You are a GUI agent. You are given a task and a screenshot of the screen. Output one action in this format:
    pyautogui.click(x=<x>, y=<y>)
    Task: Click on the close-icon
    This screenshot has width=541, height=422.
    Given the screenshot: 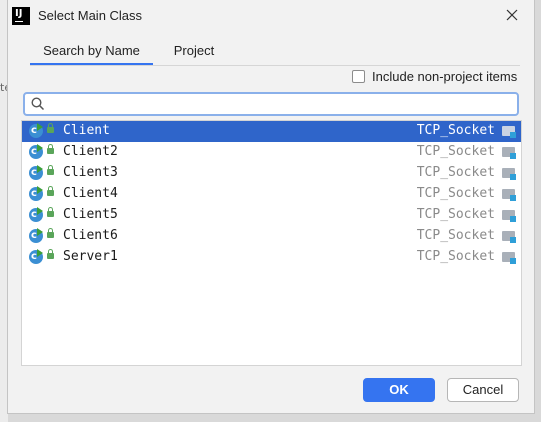 What is the action you would take?
    pyautogui.click(x=512, y=15)
    